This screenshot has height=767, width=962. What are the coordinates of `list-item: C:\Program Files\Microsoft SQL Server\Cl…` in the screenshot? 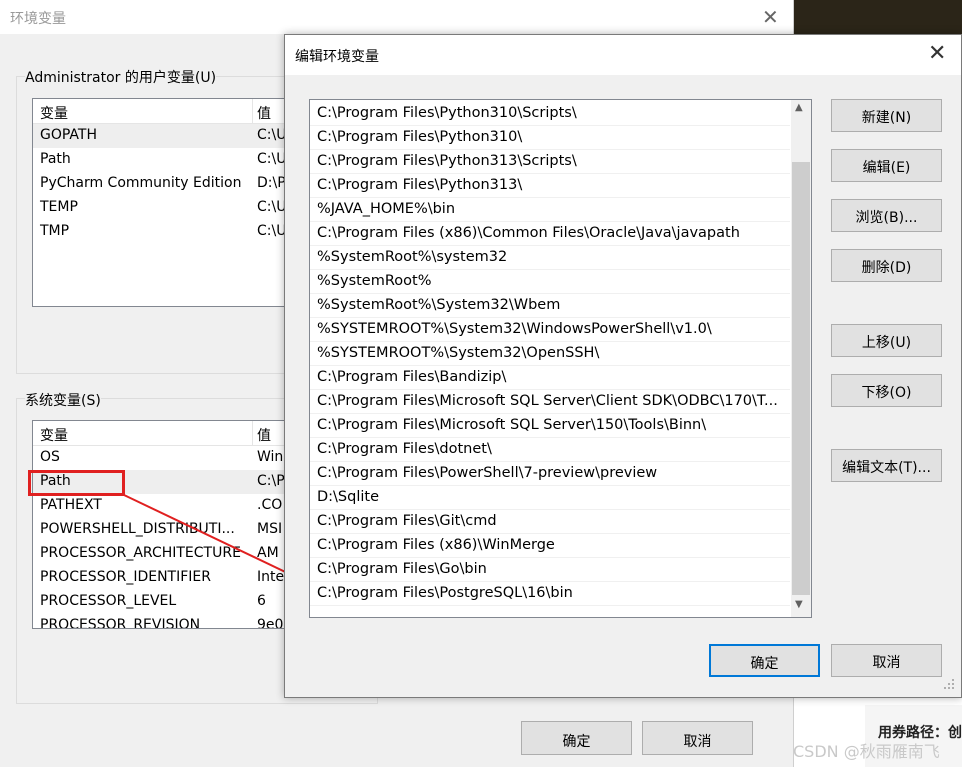 It's located at (550, 402).